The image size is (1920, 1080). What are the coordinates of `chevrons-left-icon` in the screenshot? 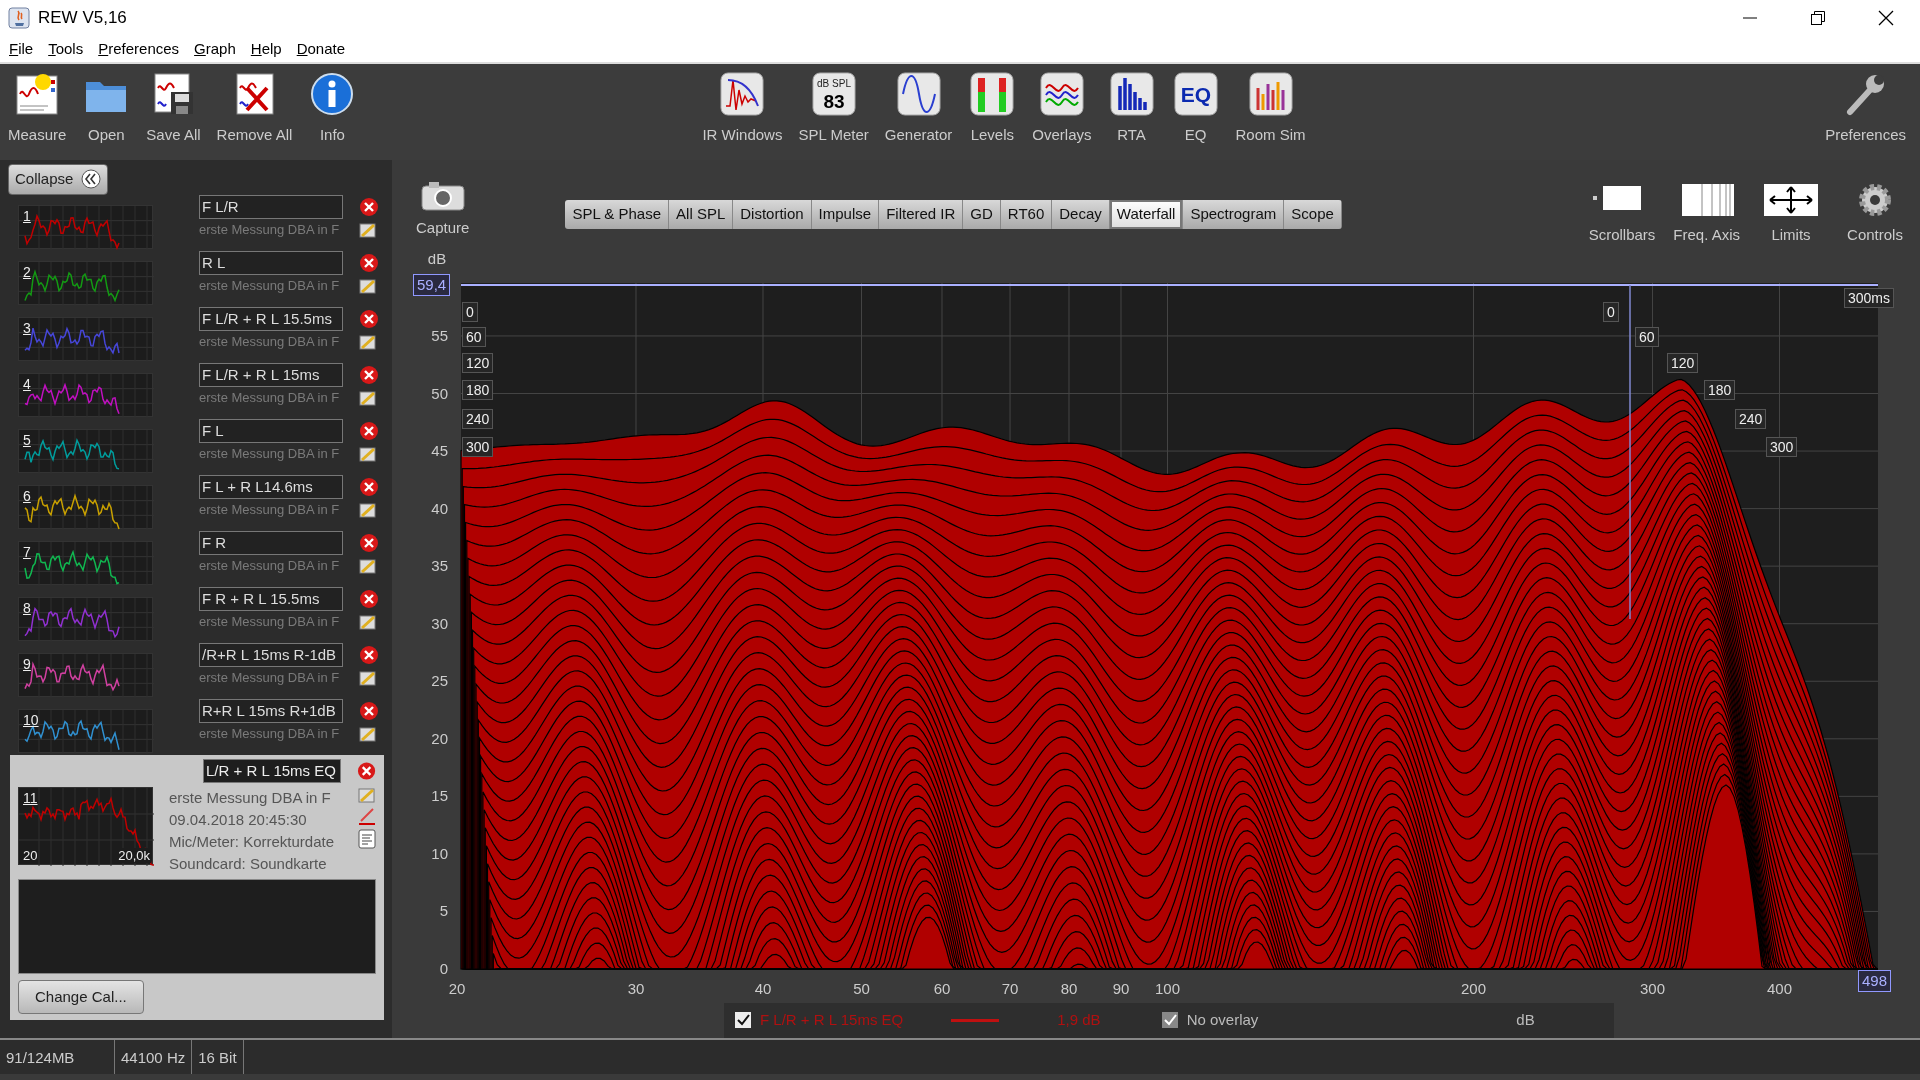 It's located at (91, 179).